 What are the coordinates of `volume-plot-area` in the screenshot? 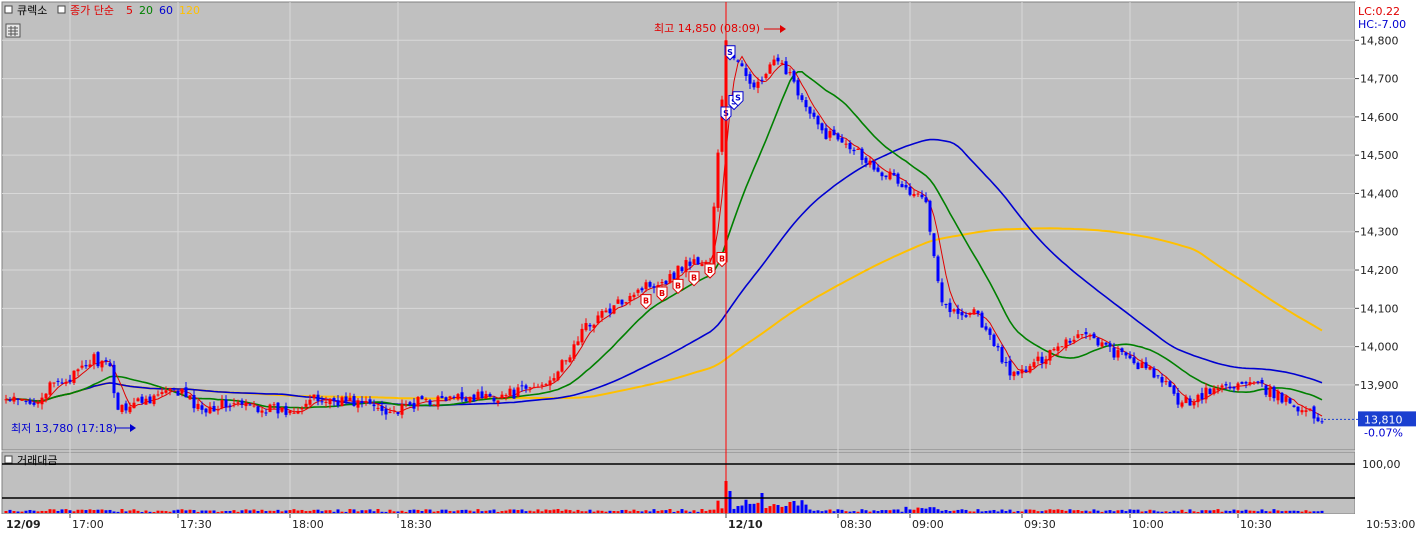 It's located at (678, 483).